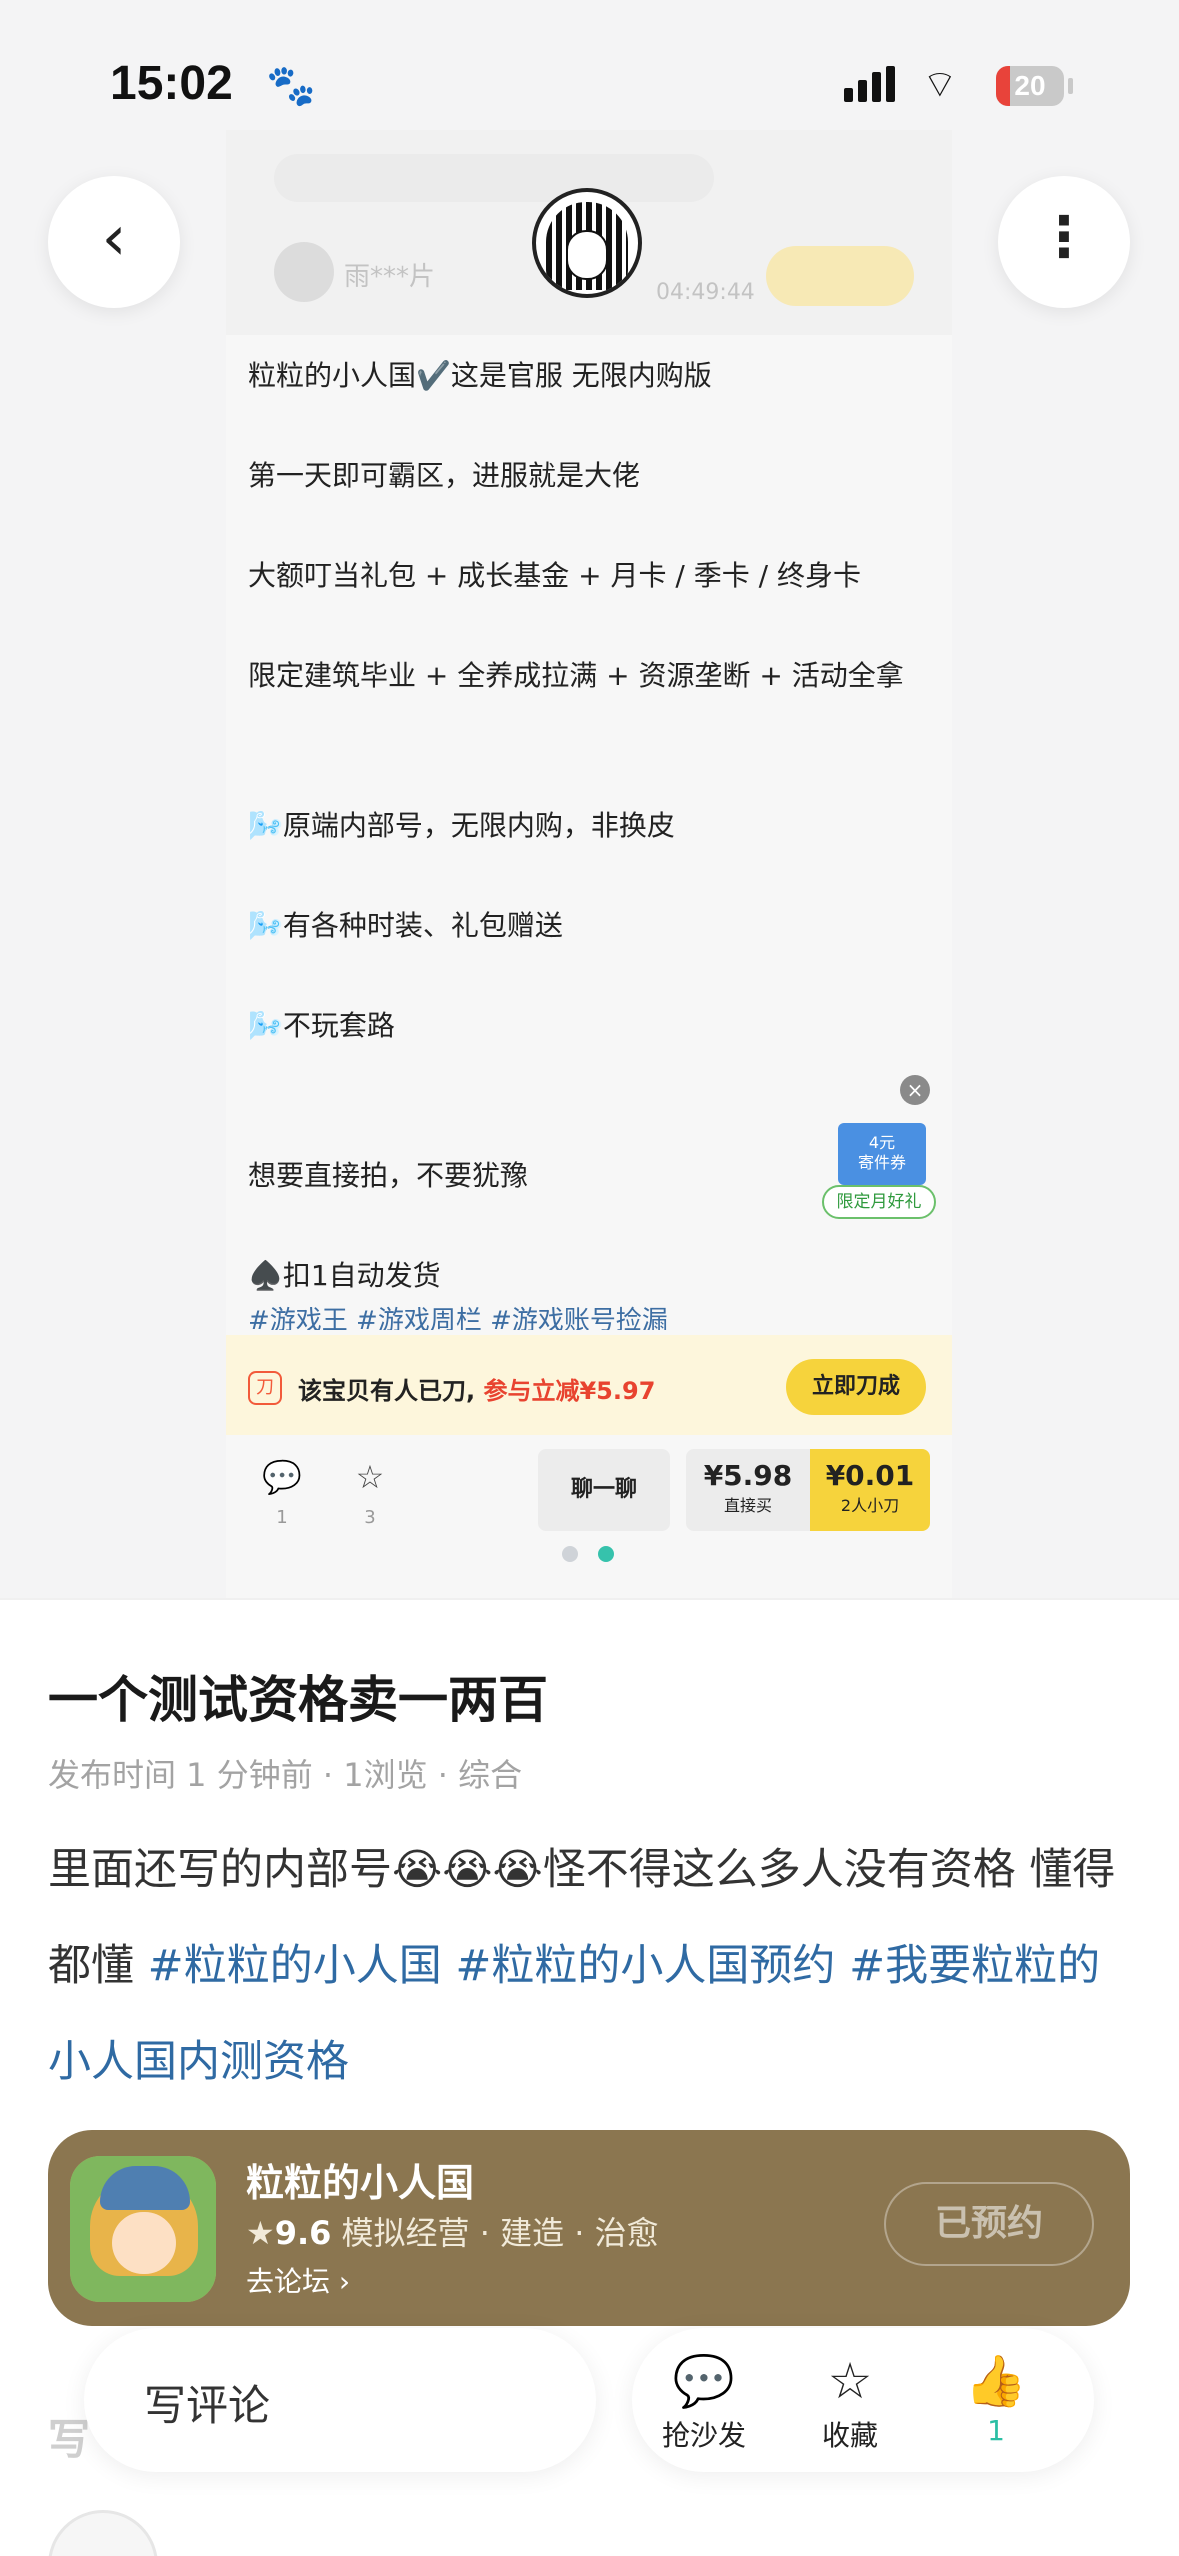 Image resolution: width=1179 pixels, height=2556 pixels. I want to click on comment-placeholder: 写评论, so click(207, 2405).